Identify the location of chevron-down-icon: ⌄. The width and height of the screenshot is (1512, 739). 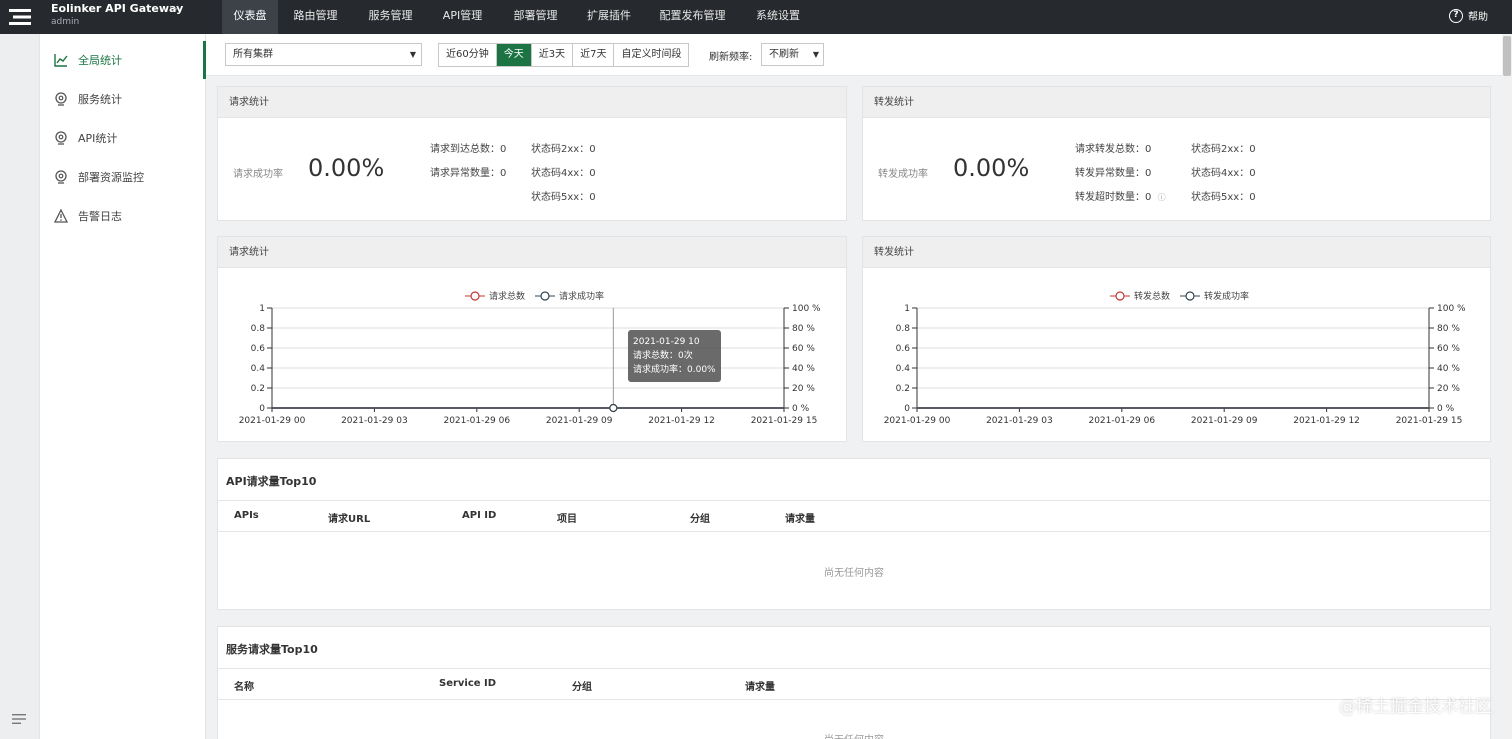
(176, 8).